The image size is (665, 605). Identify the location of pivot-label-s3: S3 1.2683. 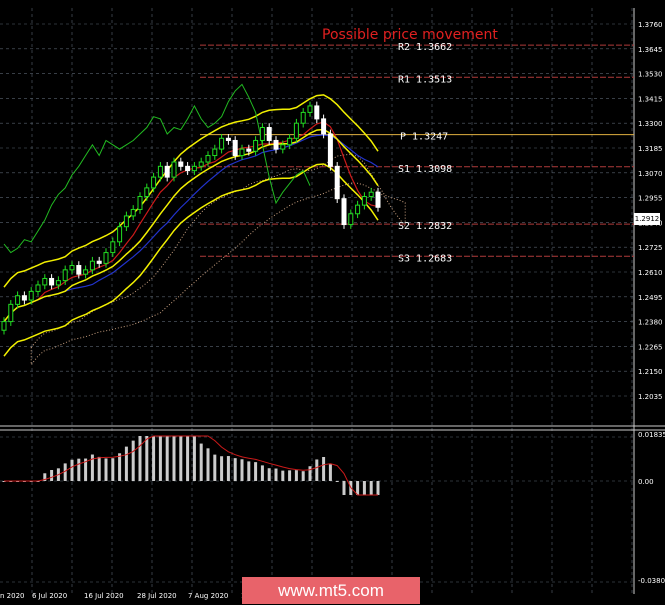
(425, 258).